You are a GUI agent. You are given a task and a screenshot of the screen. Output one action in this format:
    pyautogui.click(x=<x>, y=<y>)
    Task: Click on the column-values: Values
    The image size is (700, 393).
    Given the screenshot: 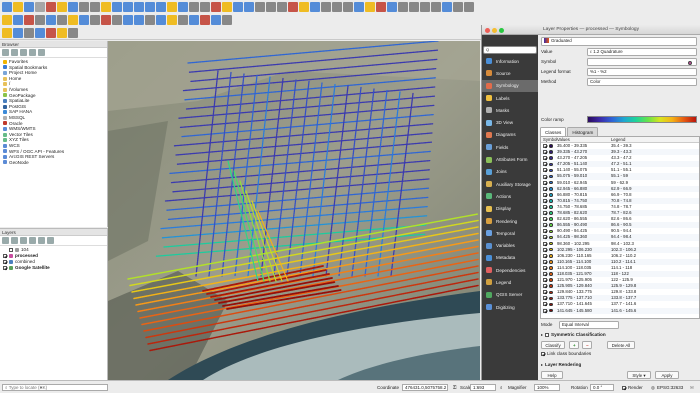 What is the action you would take?
    pyautogui.click(x=584, y=139)
    